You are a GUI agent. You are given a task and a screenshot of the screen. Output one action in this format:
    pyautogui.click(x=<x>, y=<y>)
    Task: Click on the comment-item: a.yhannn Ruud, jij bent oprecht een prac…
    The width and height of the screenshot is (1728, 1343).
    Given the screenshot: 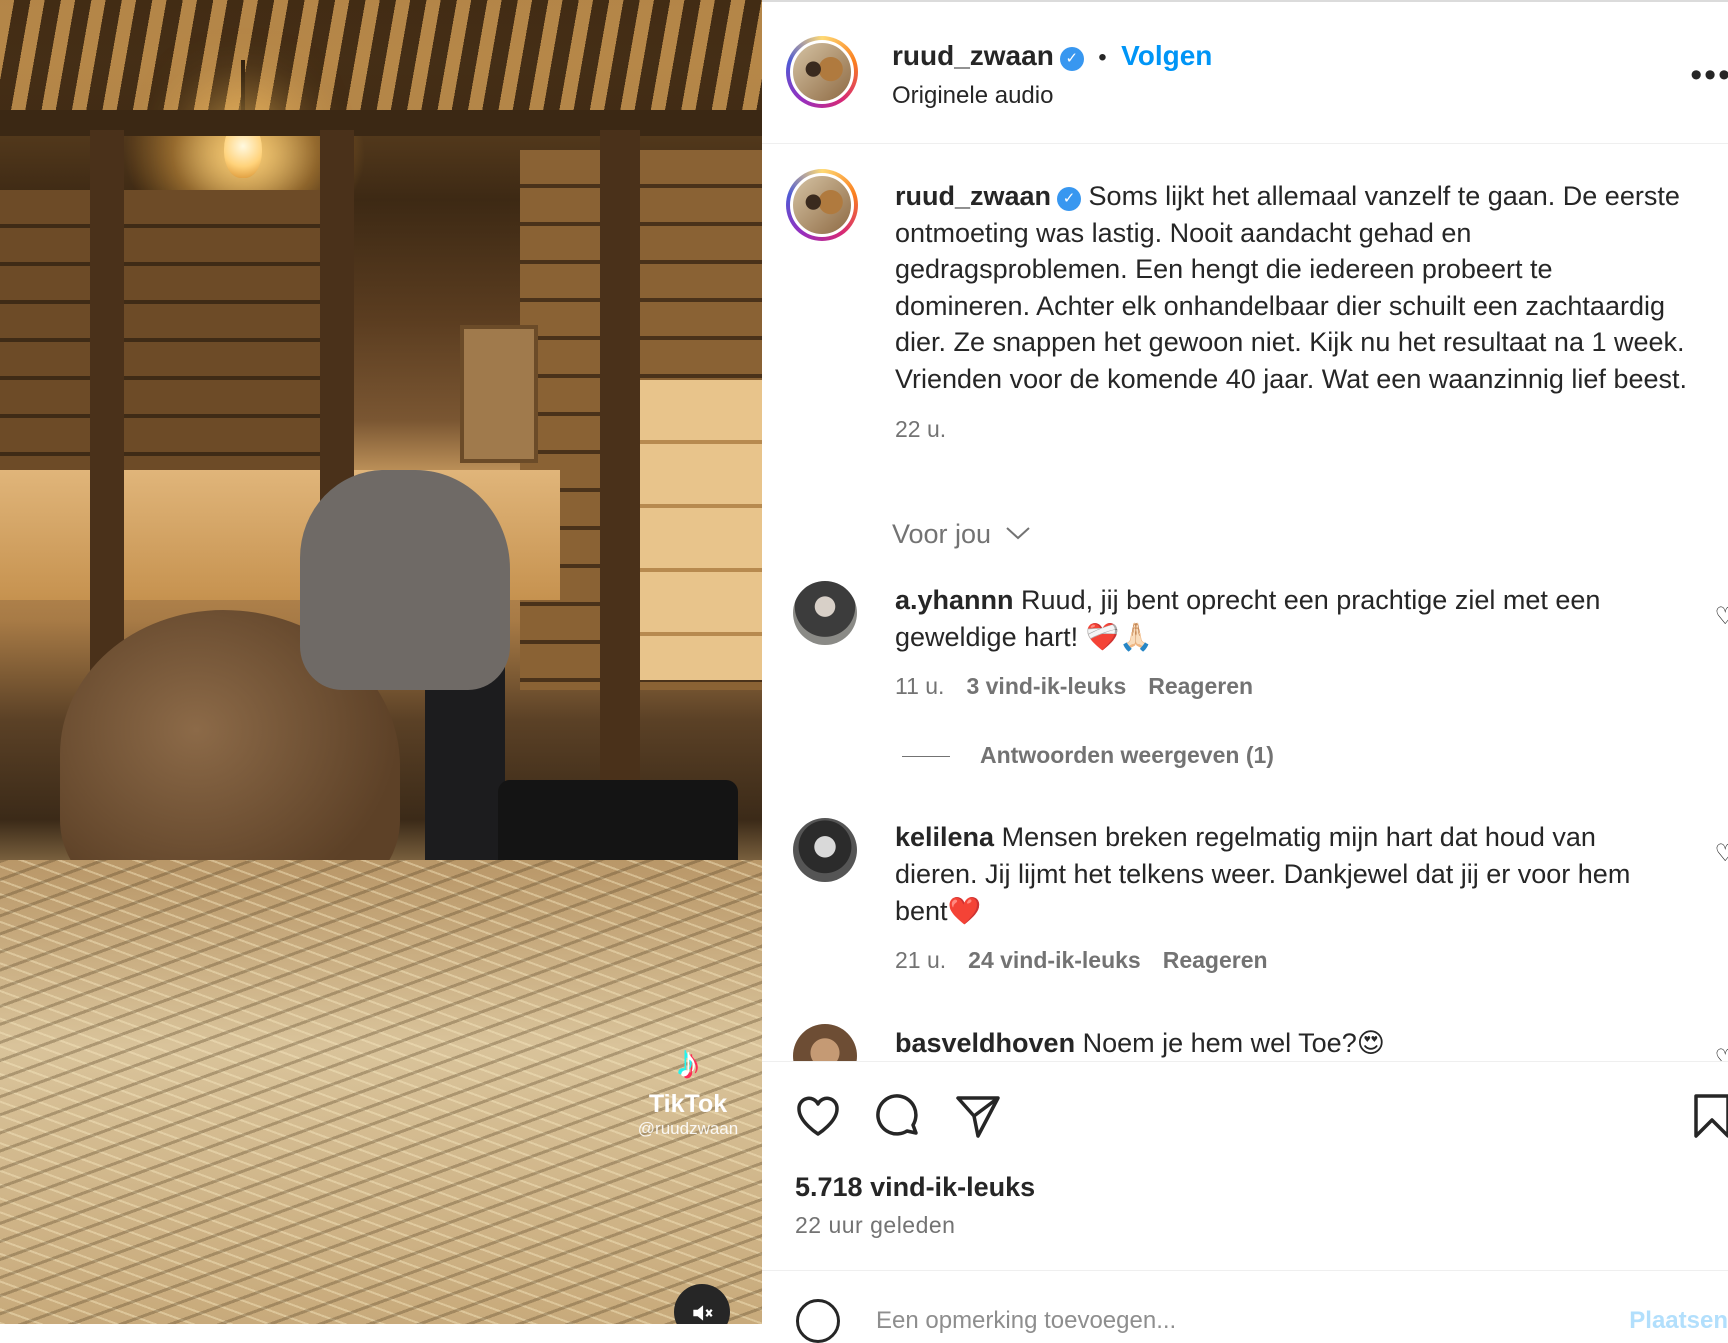 What is the action you would take?
    pyautogui.click(x=1285, y=643)
    